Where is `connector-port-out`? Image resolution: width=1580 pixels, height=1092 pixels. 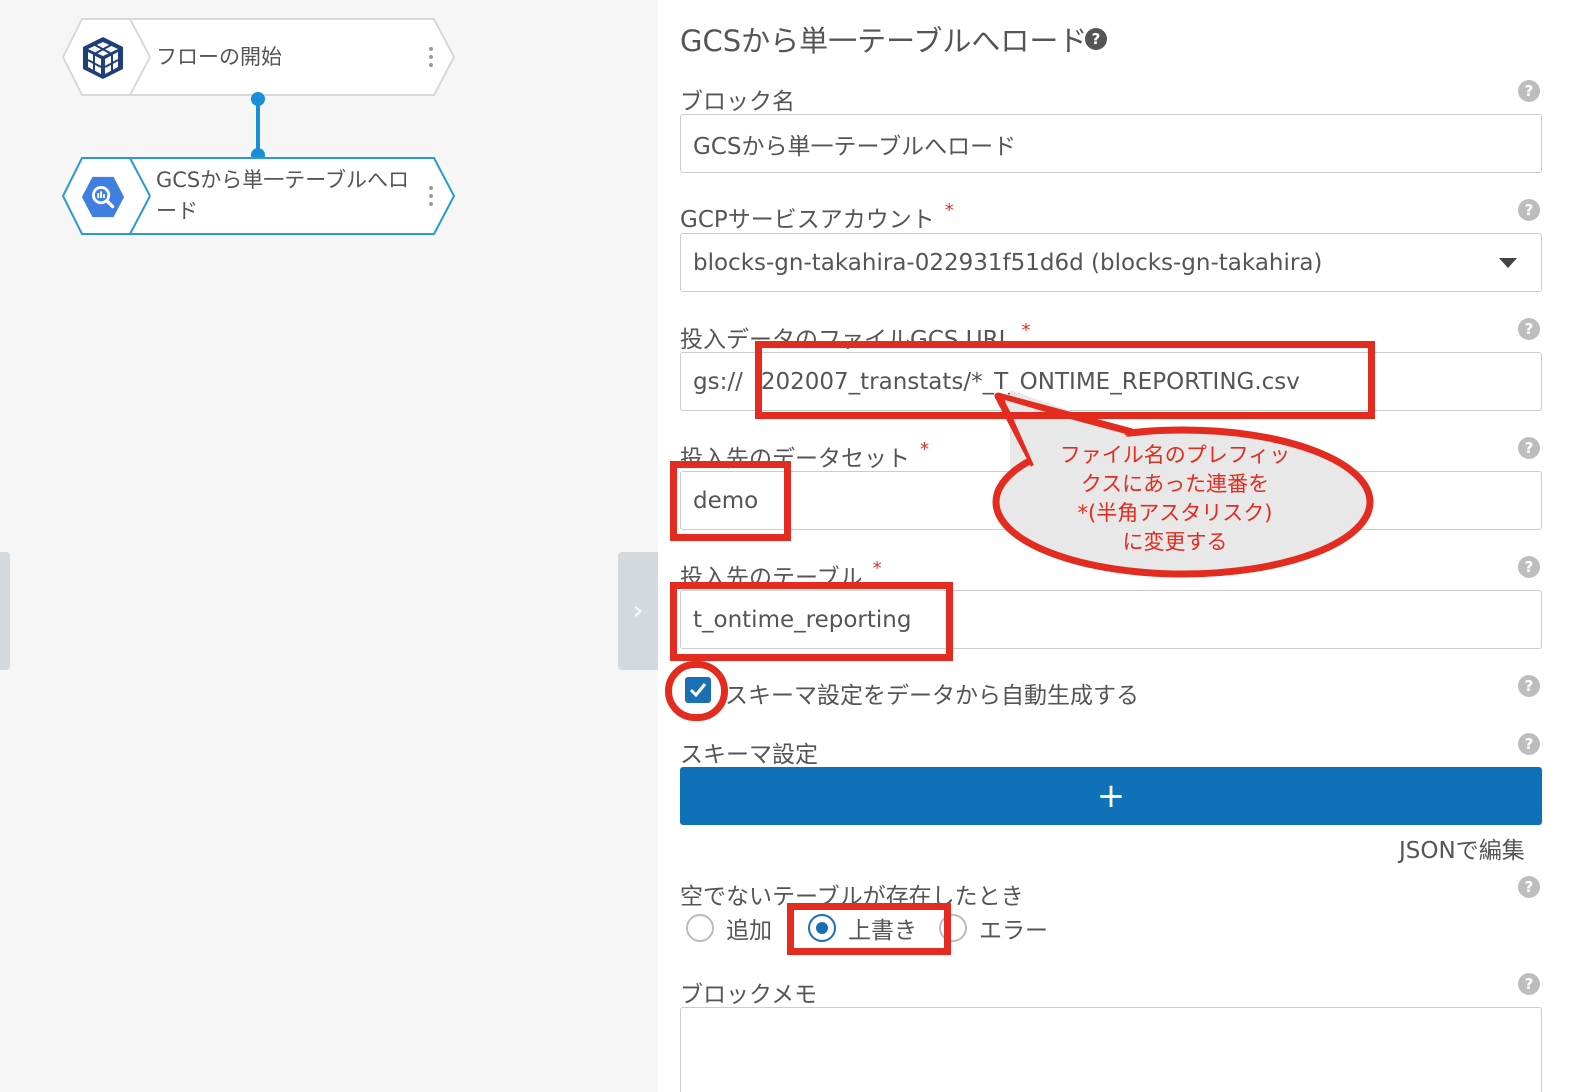
connector-port-out is located at coordinates (258, 99).